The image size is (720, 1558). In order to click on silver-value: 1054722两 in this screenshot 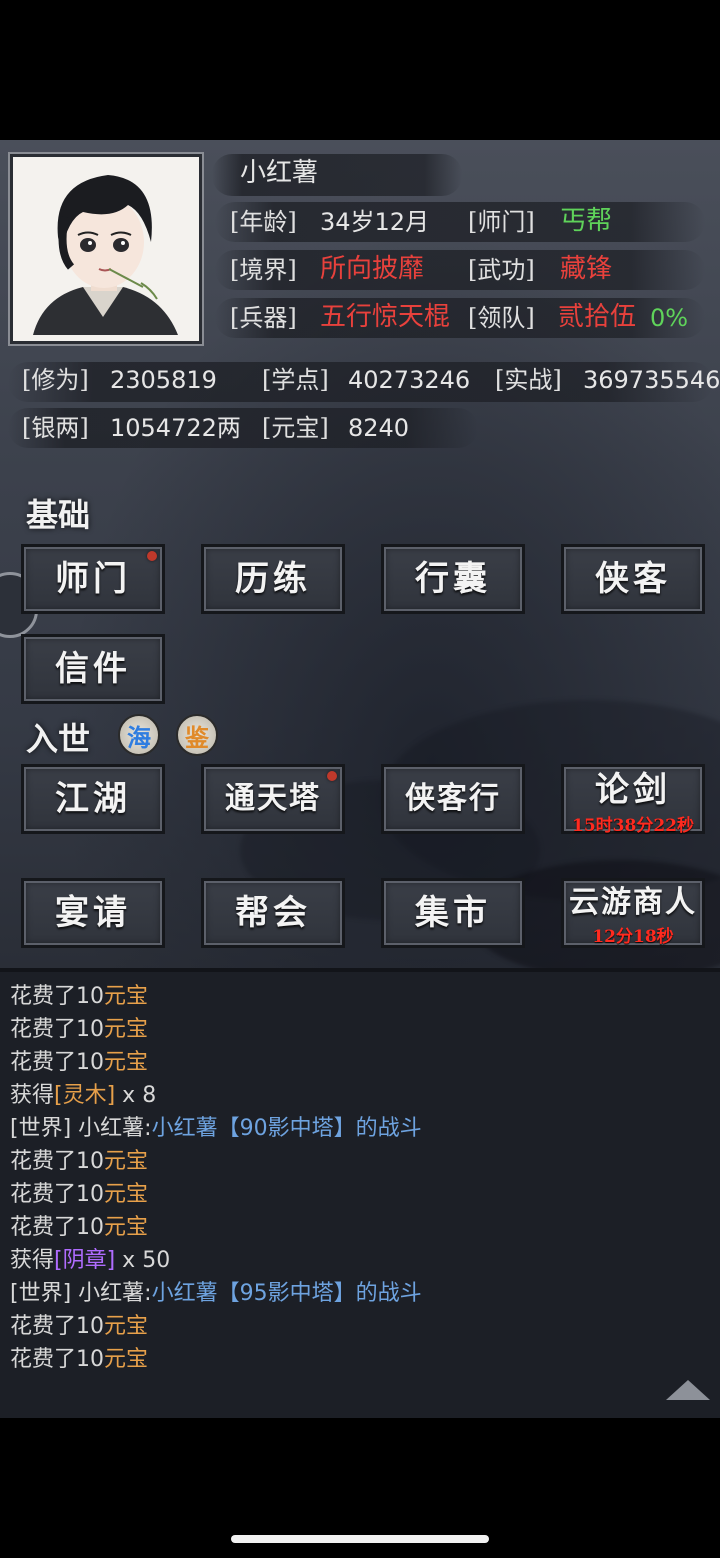, I will do `click(175, 428)`.